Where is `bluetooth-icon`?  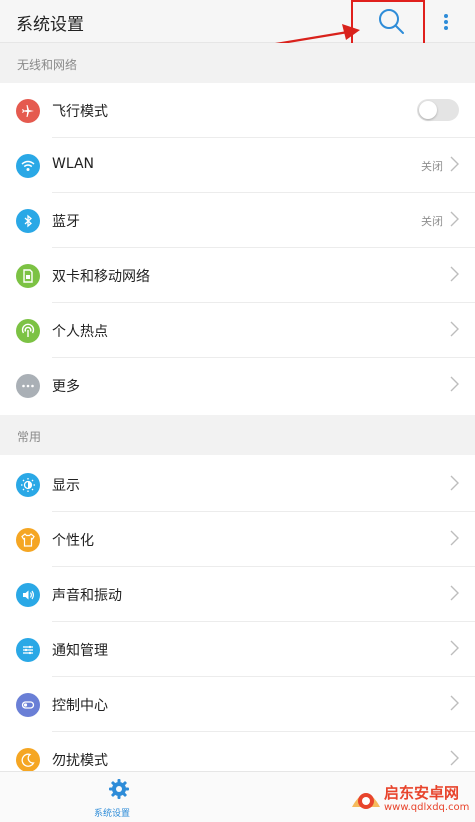 bluetooth-icon is located at coordinates (28, 221).